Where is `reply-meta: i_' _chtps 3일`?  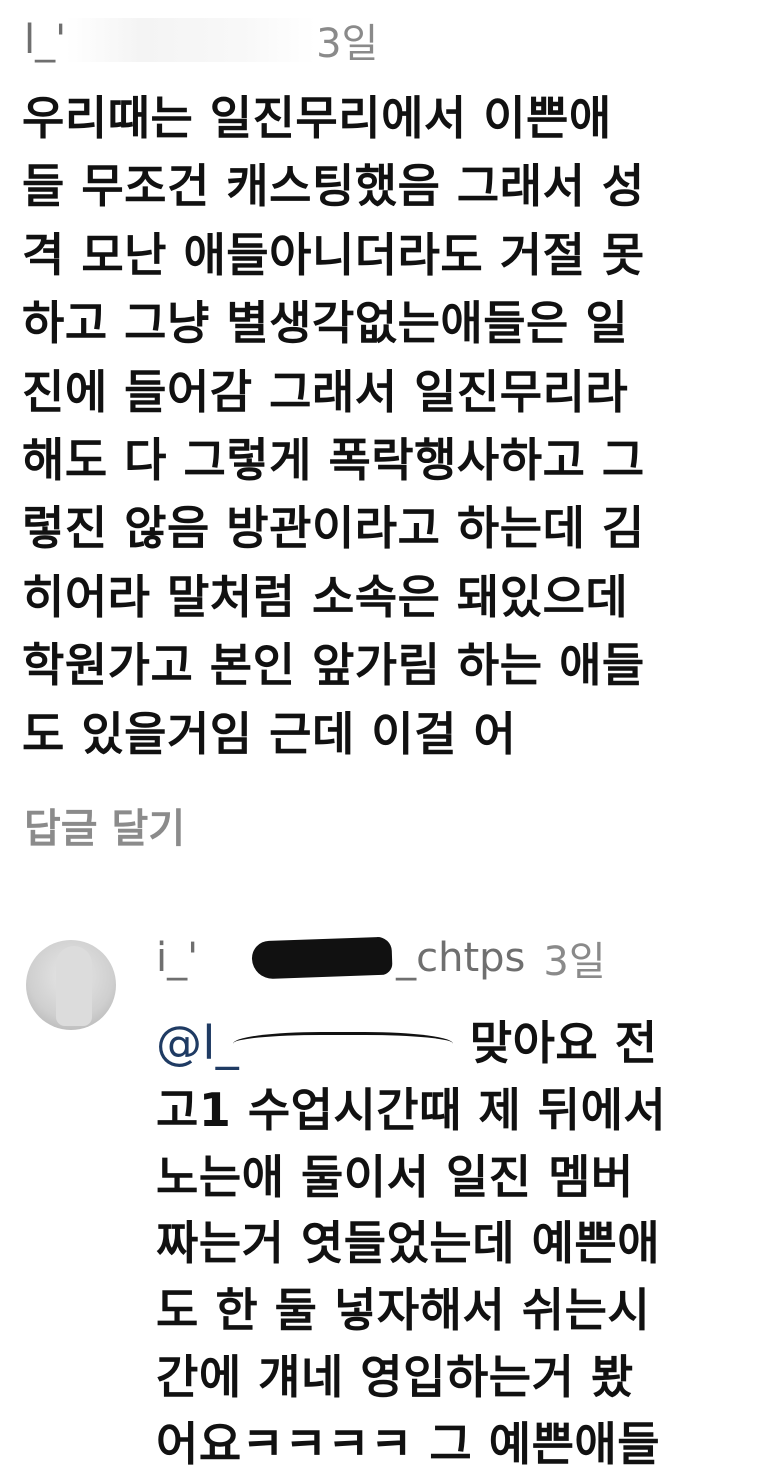
reply-meta: i_' _chtps 3일 is located at coordinates (381, 958).